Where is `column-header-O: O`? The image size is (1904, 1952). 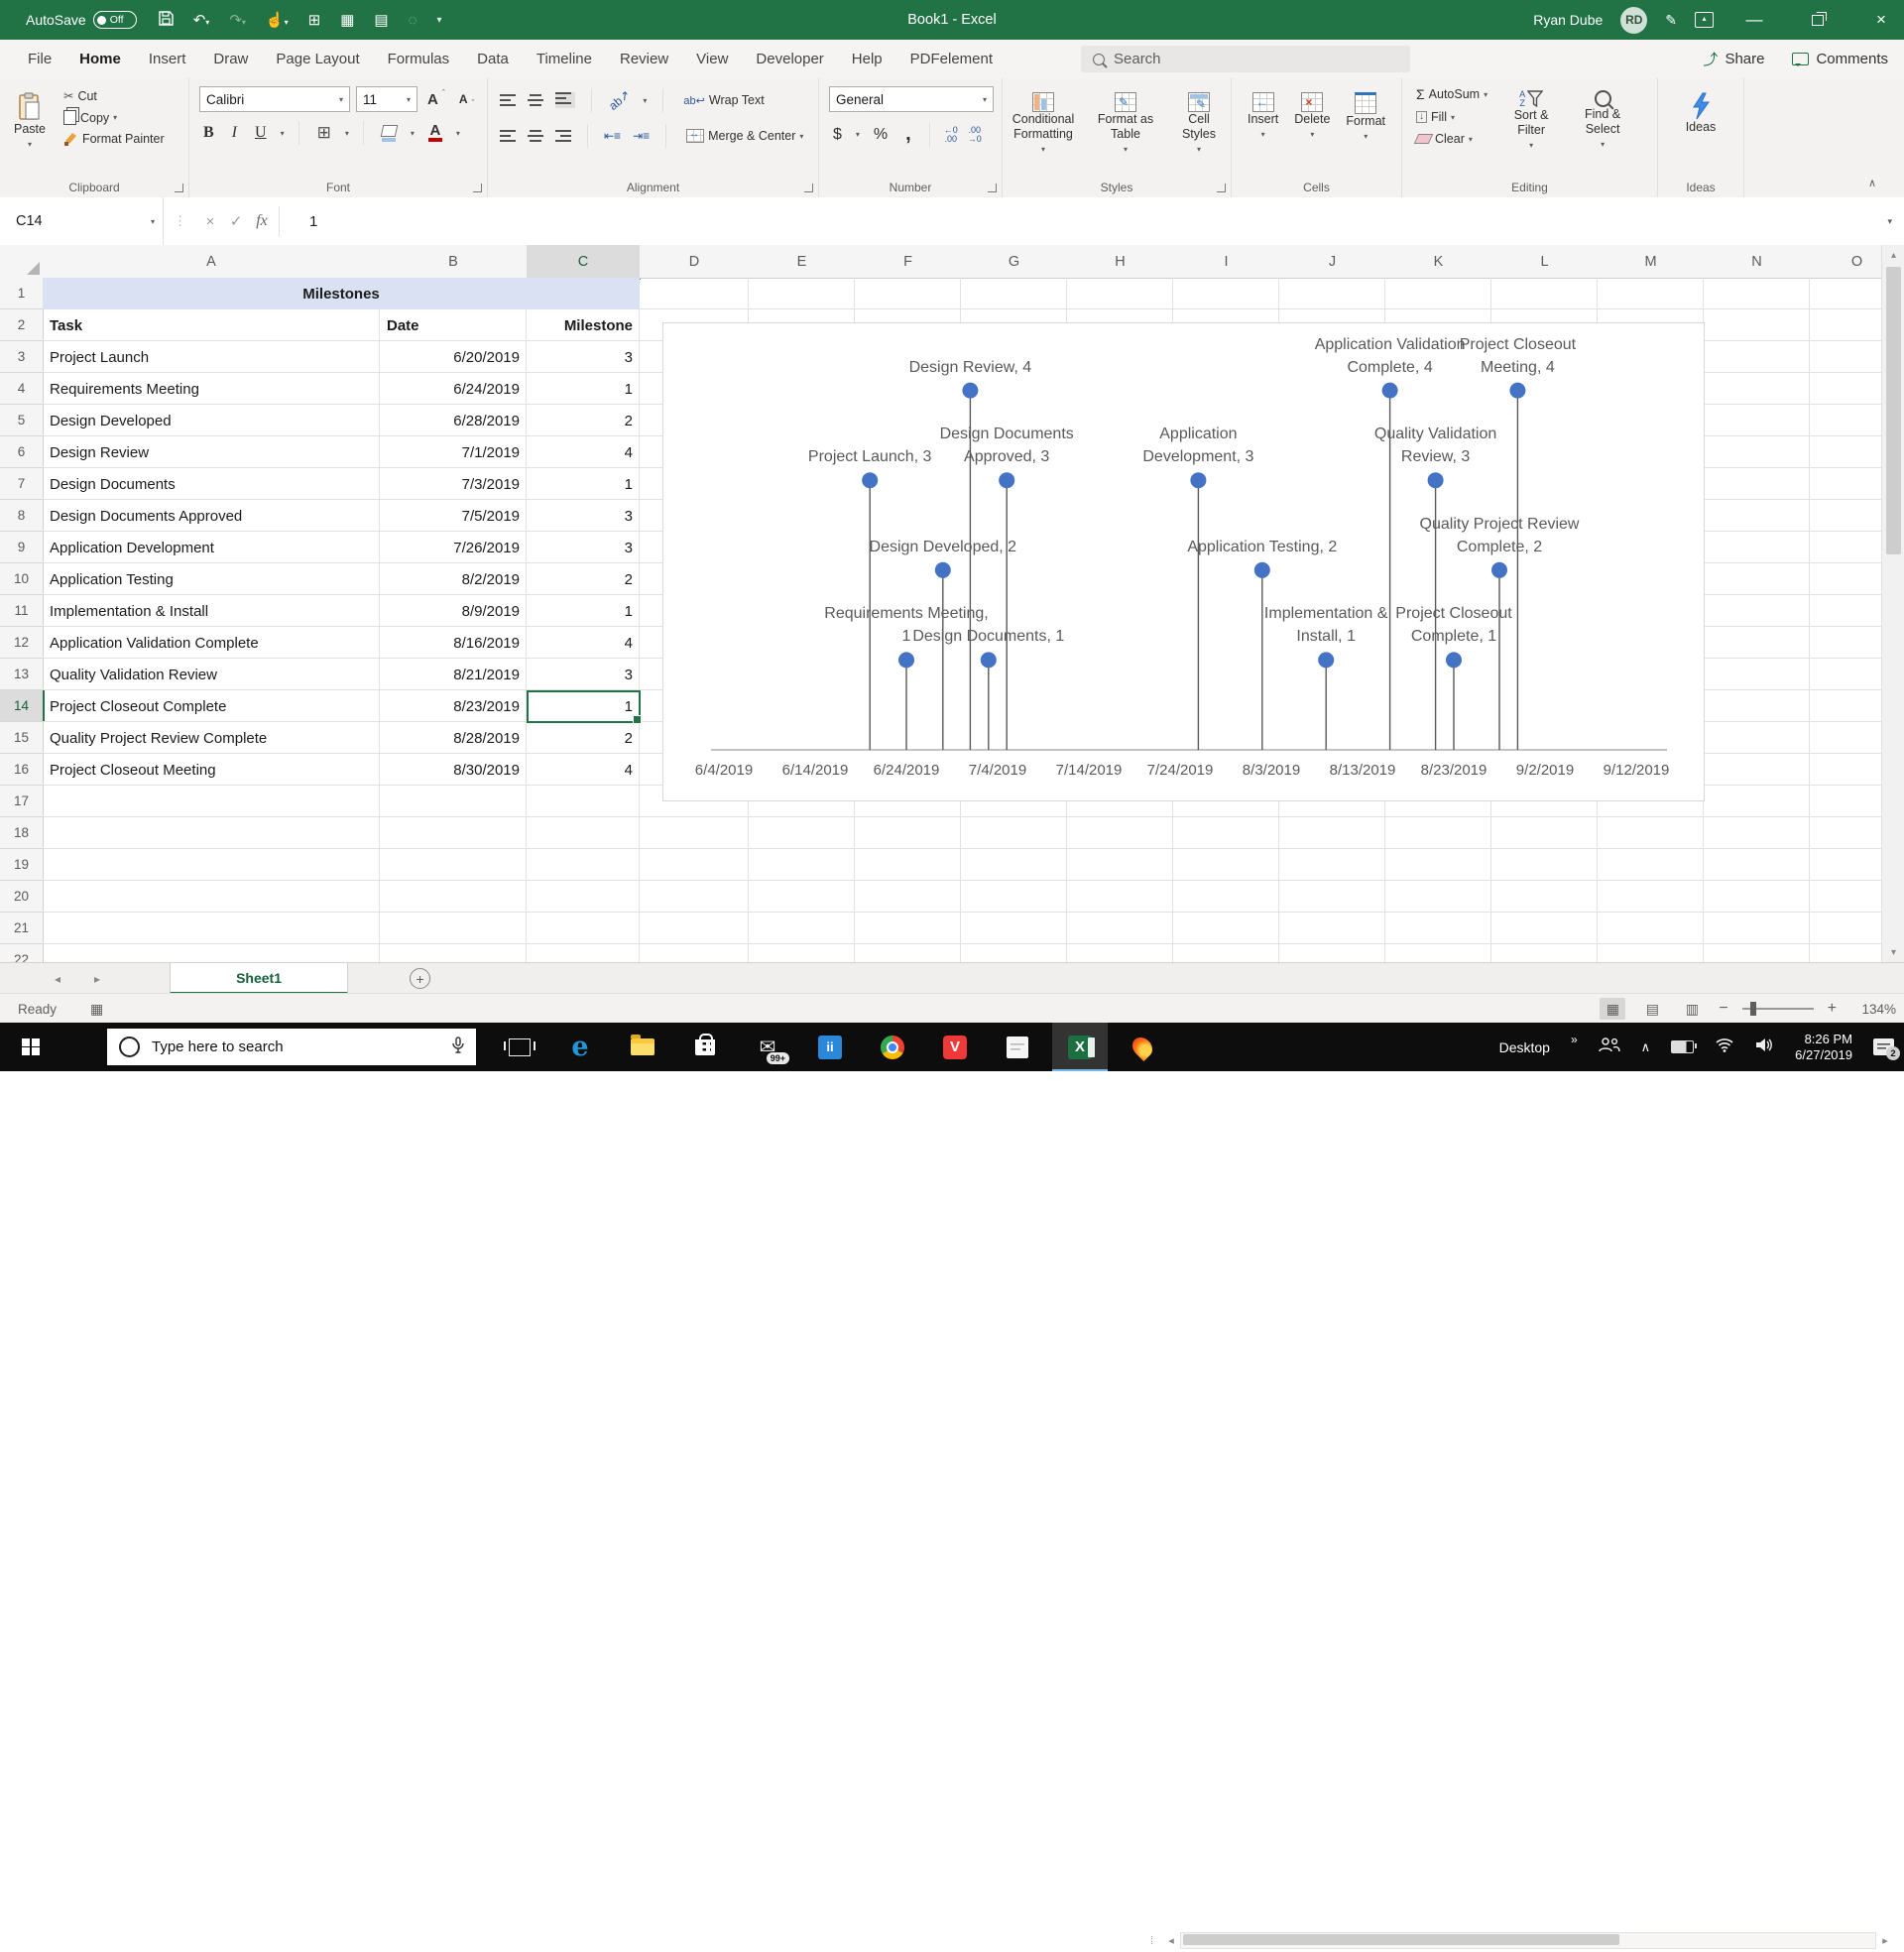
column-header-O: O is located at coordinates (1845, 262).